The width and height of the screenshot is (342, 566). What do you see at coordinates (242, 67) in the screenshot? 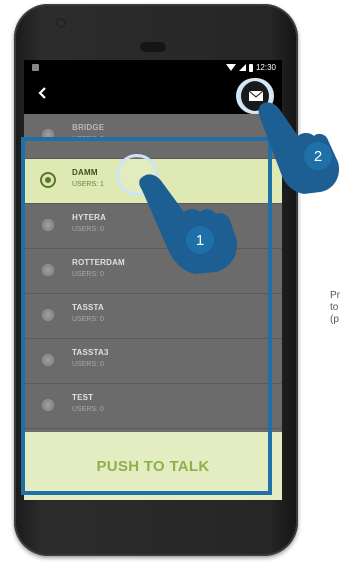
I see `signal-icon` at bounding box center [242, 67].